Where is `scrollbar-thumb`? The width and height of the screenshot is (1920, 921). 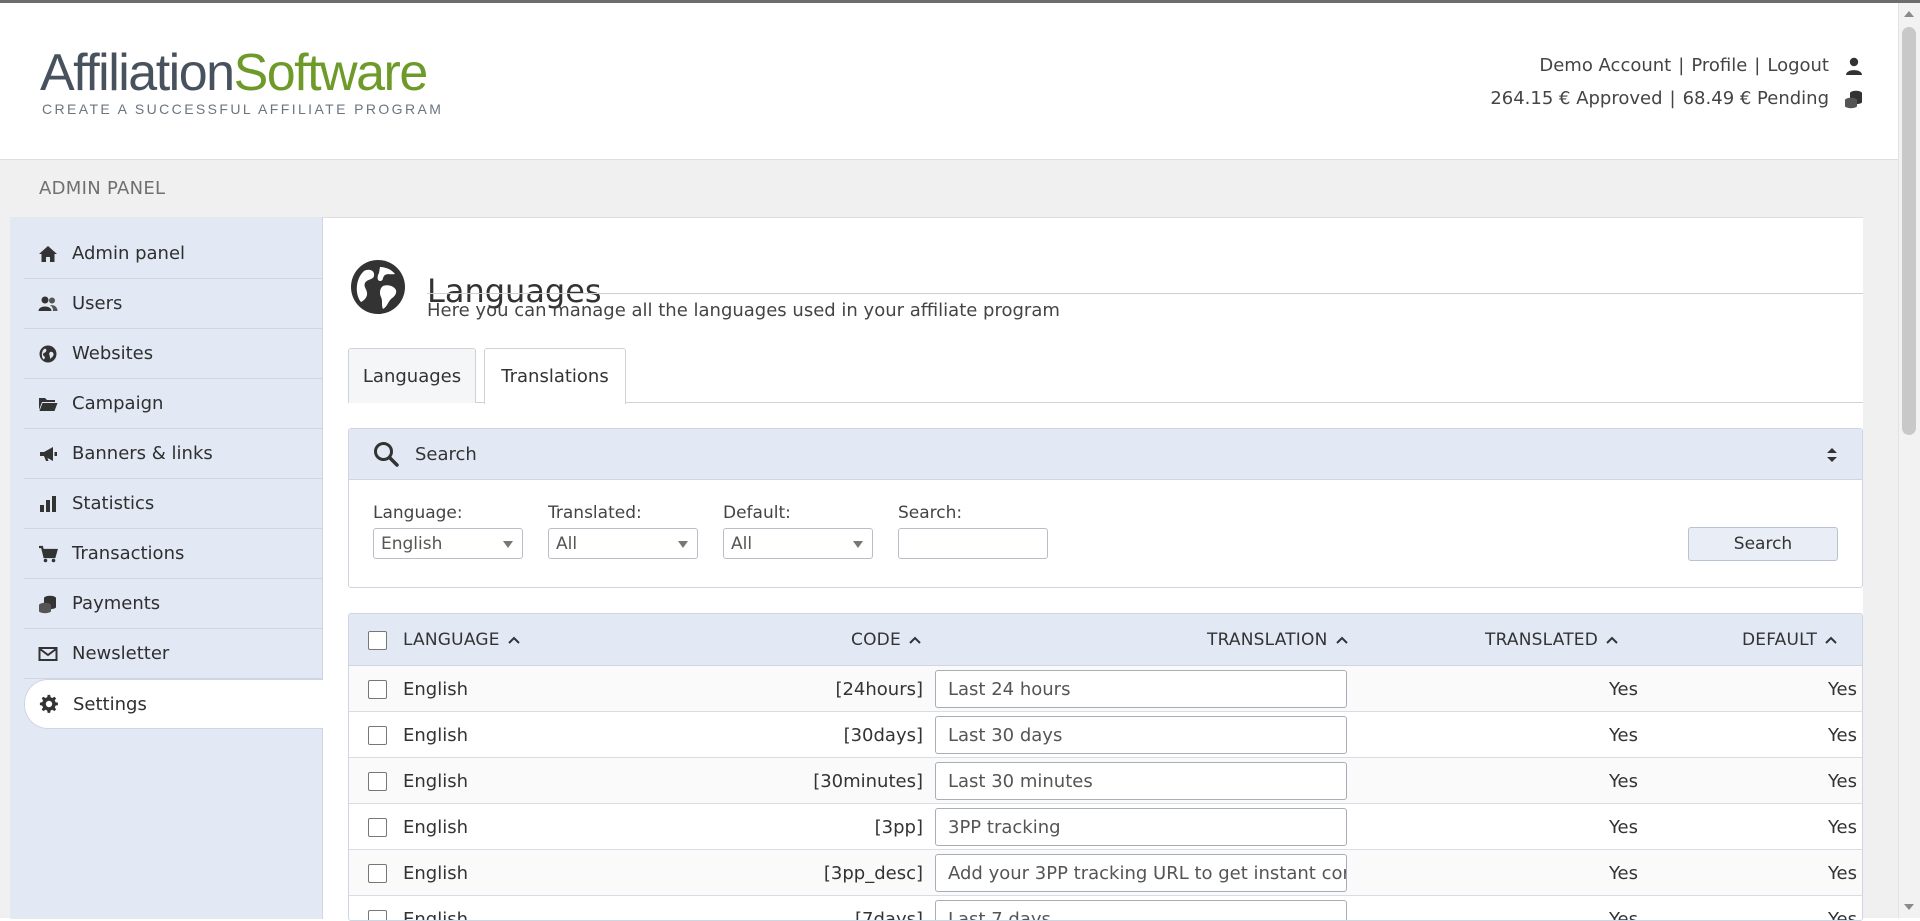 scrollbar-thumb is located at coordinates (1909, 231).